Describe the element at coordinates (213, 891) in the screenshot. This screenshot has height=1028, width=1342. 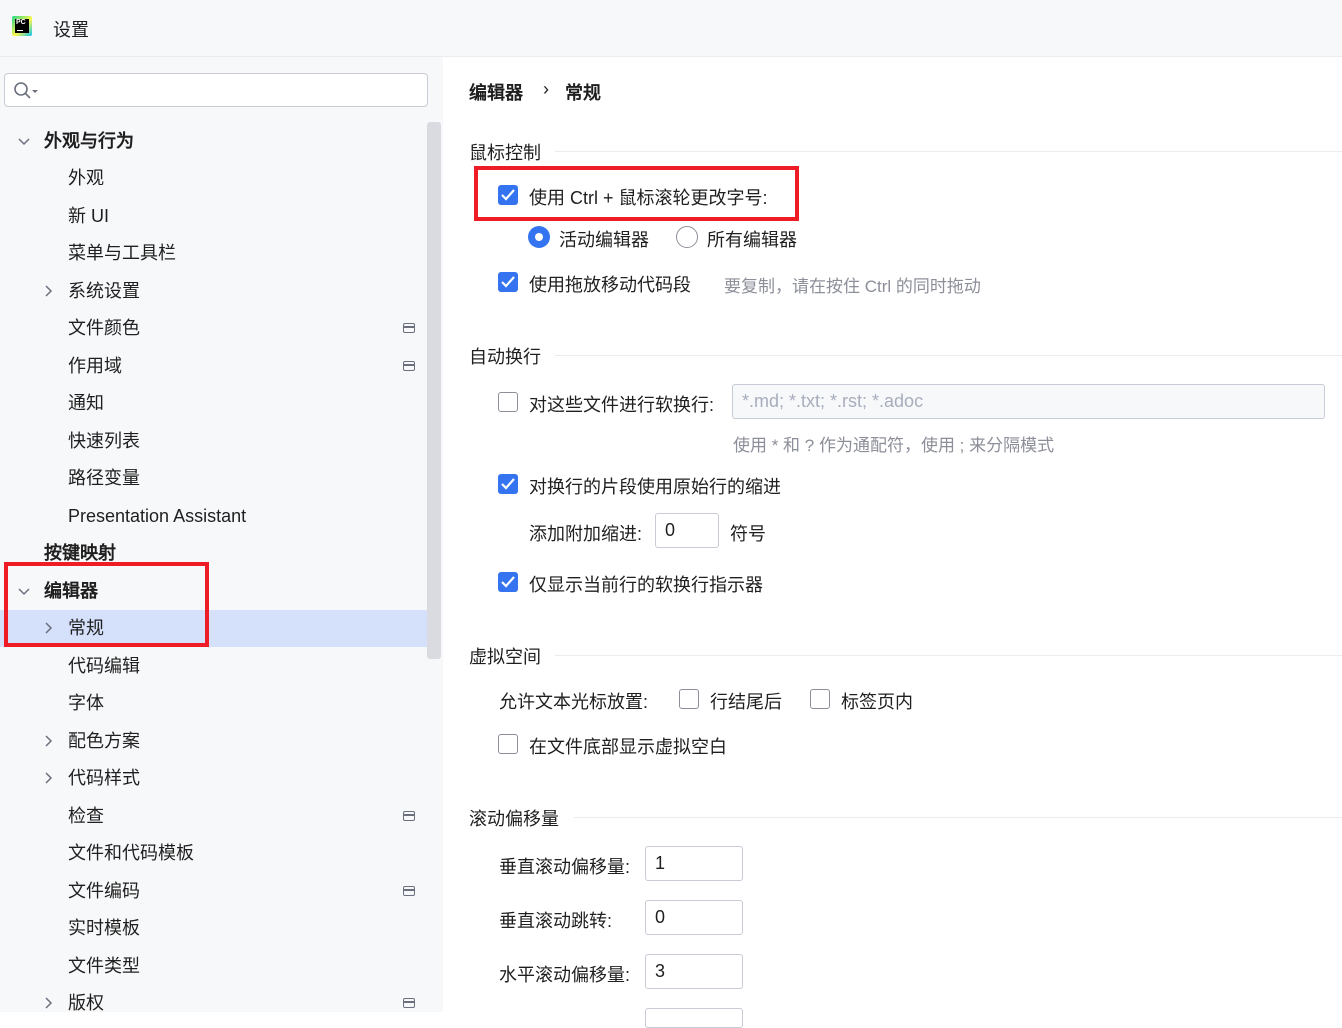
I see `tree-item-file-encodings: 文件编码` at that location.